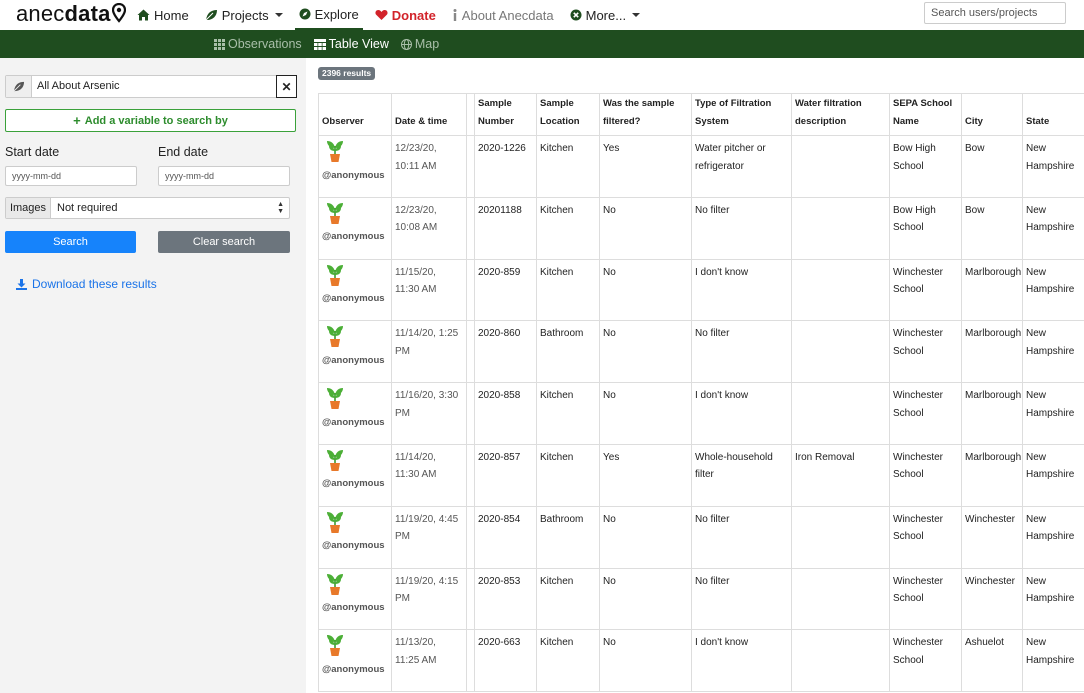 This screenshot has height=693, width=1084. What do you see at coordinates (429, 352) in the screenshot?
I see `table-cell: 11/14/20, 1:25 PM` at bounding box center [429, 352].